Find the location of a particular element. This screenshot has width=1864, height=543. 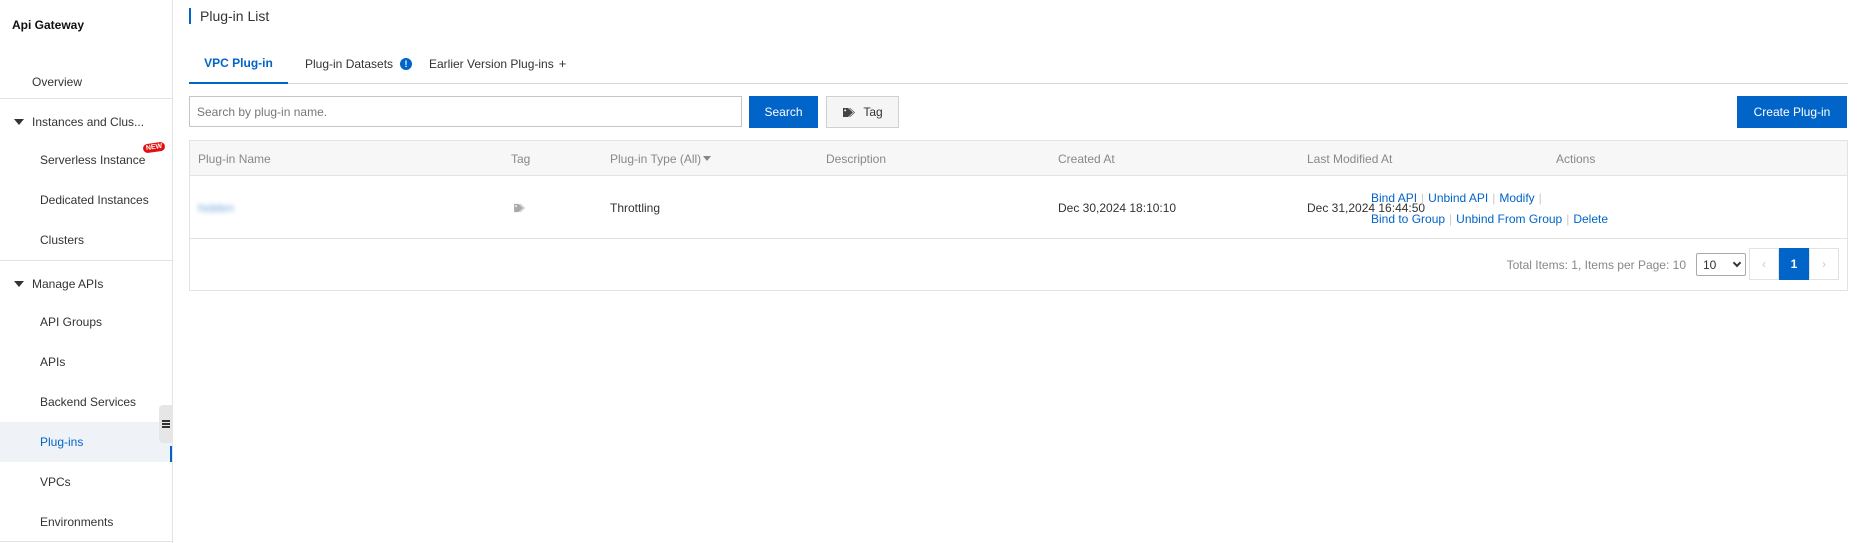

tab-earlier-version-plug-ins: Earlier Version Plug-ins + is located at coordinates (497, 63).